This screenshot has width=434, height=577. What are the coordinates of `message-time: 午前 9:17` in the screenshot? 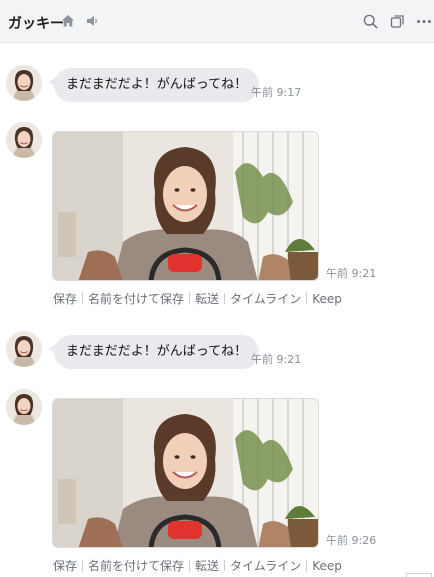 It's located at (276, 92).